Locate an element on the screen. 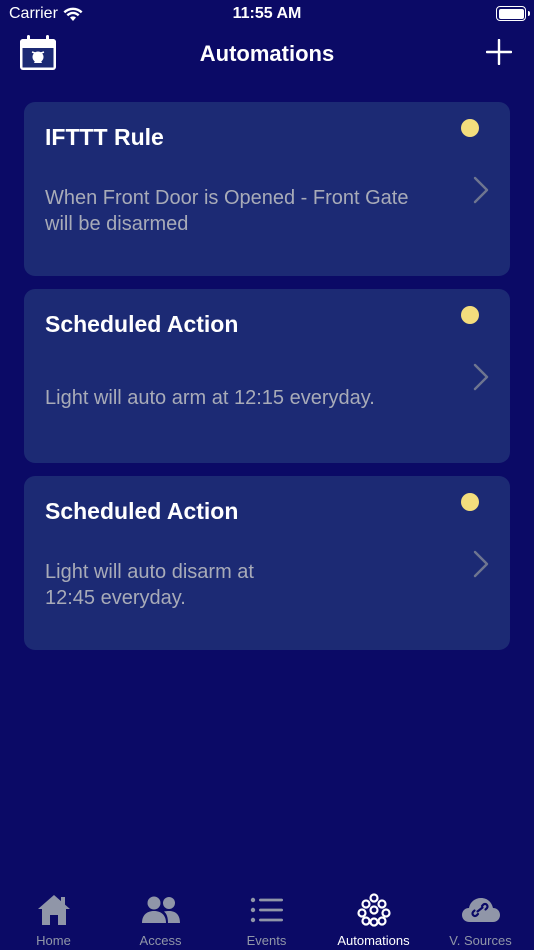 This screenshot has height=950, width=534. tab-events: Events is located at coordinates (266, 917).